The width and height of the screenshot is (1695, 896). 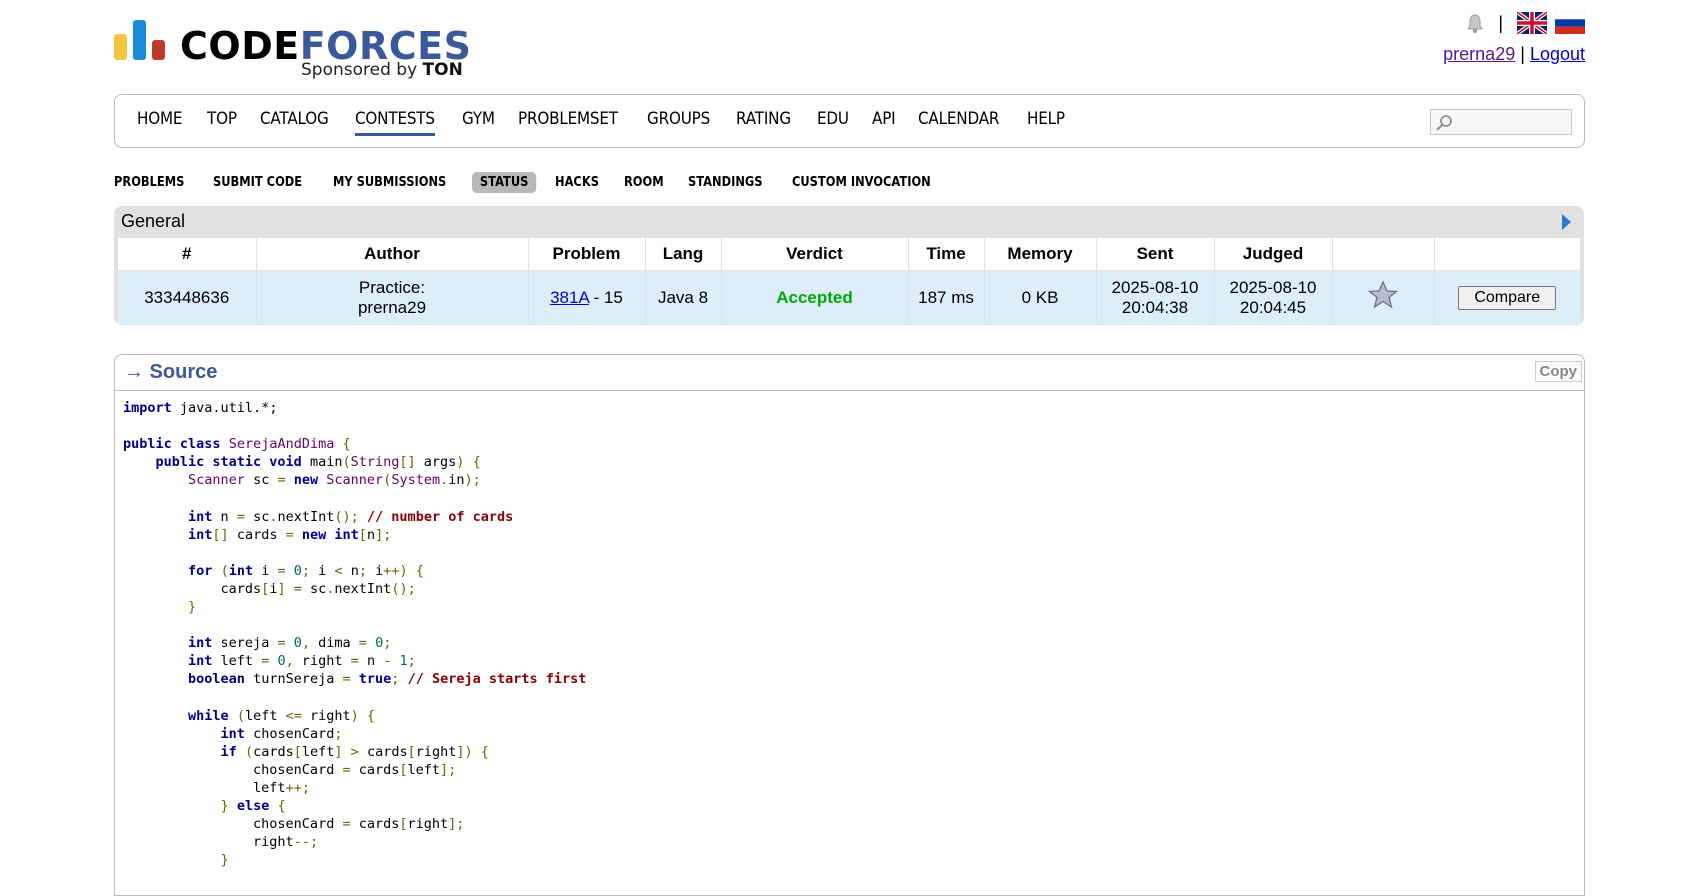 What do you see at coordinates (577, 182) in the screenshot?
I see `submenu-hacks: HACKS` at bounding box center [577, 182].